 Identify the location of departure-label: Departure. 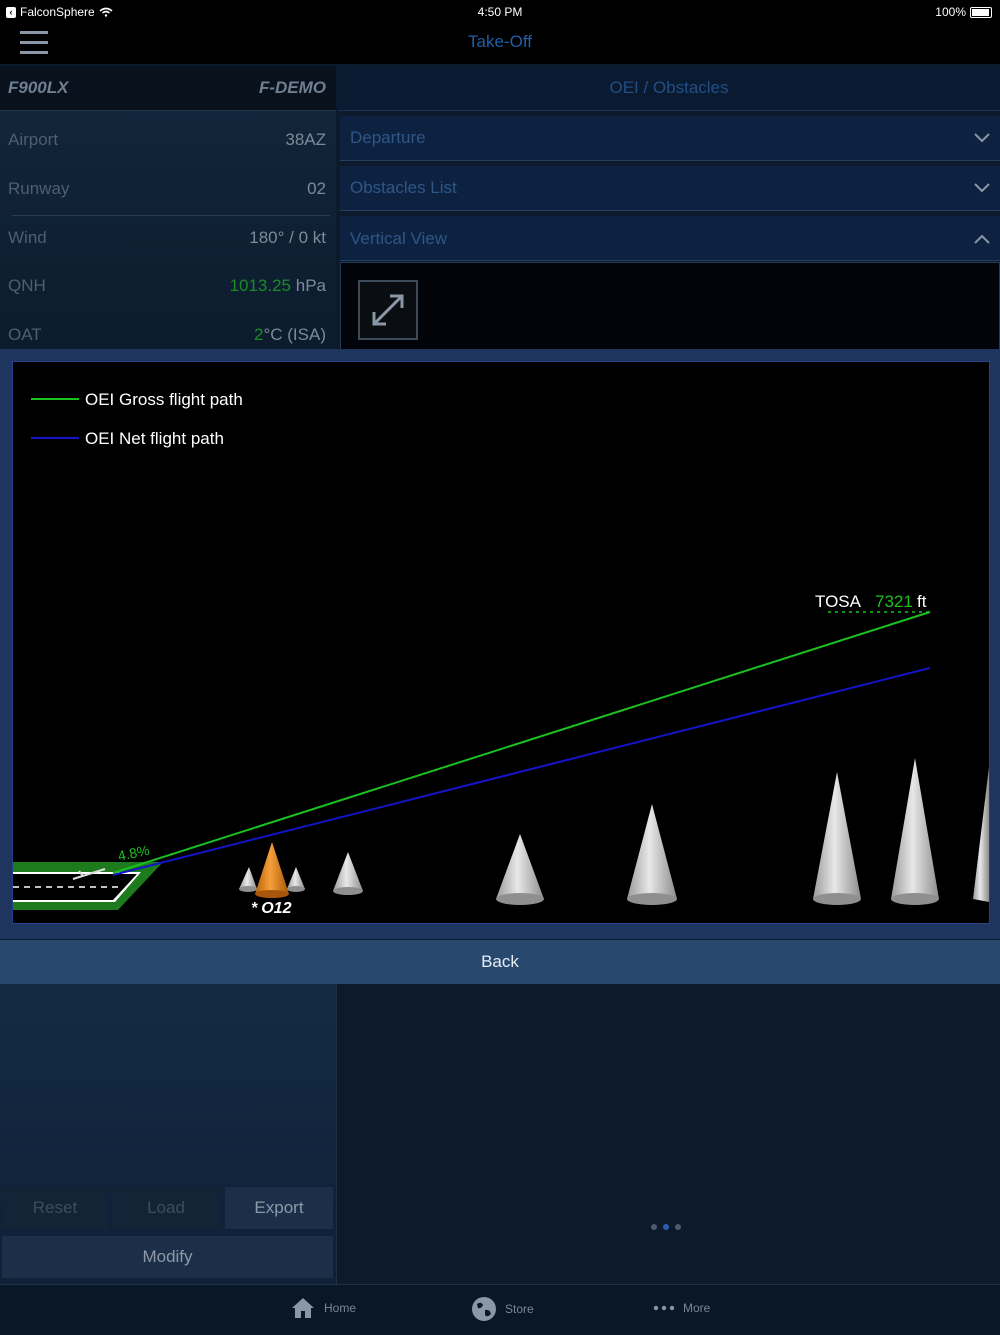
(388, 137).